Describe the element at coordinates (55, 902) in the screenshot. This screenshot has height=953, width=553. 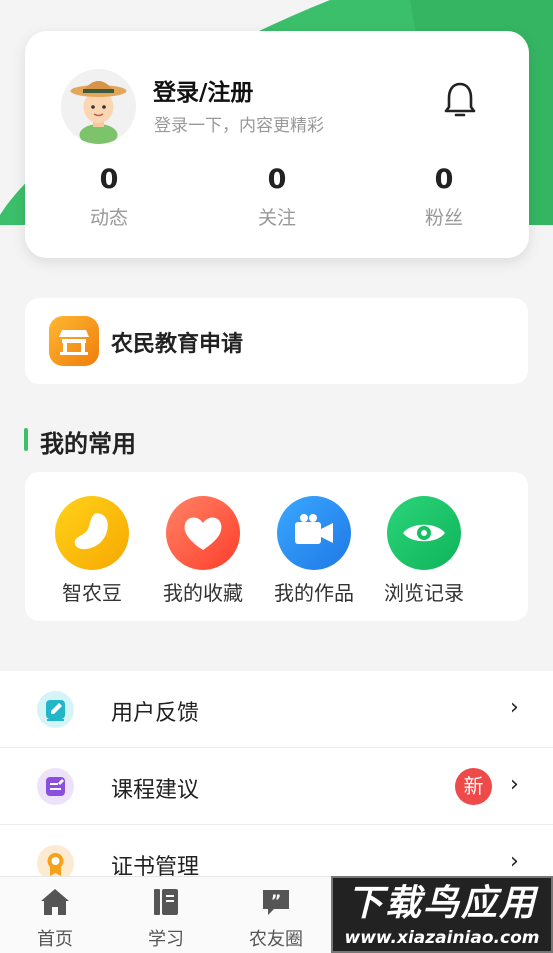
I see `home-icon` at that location.